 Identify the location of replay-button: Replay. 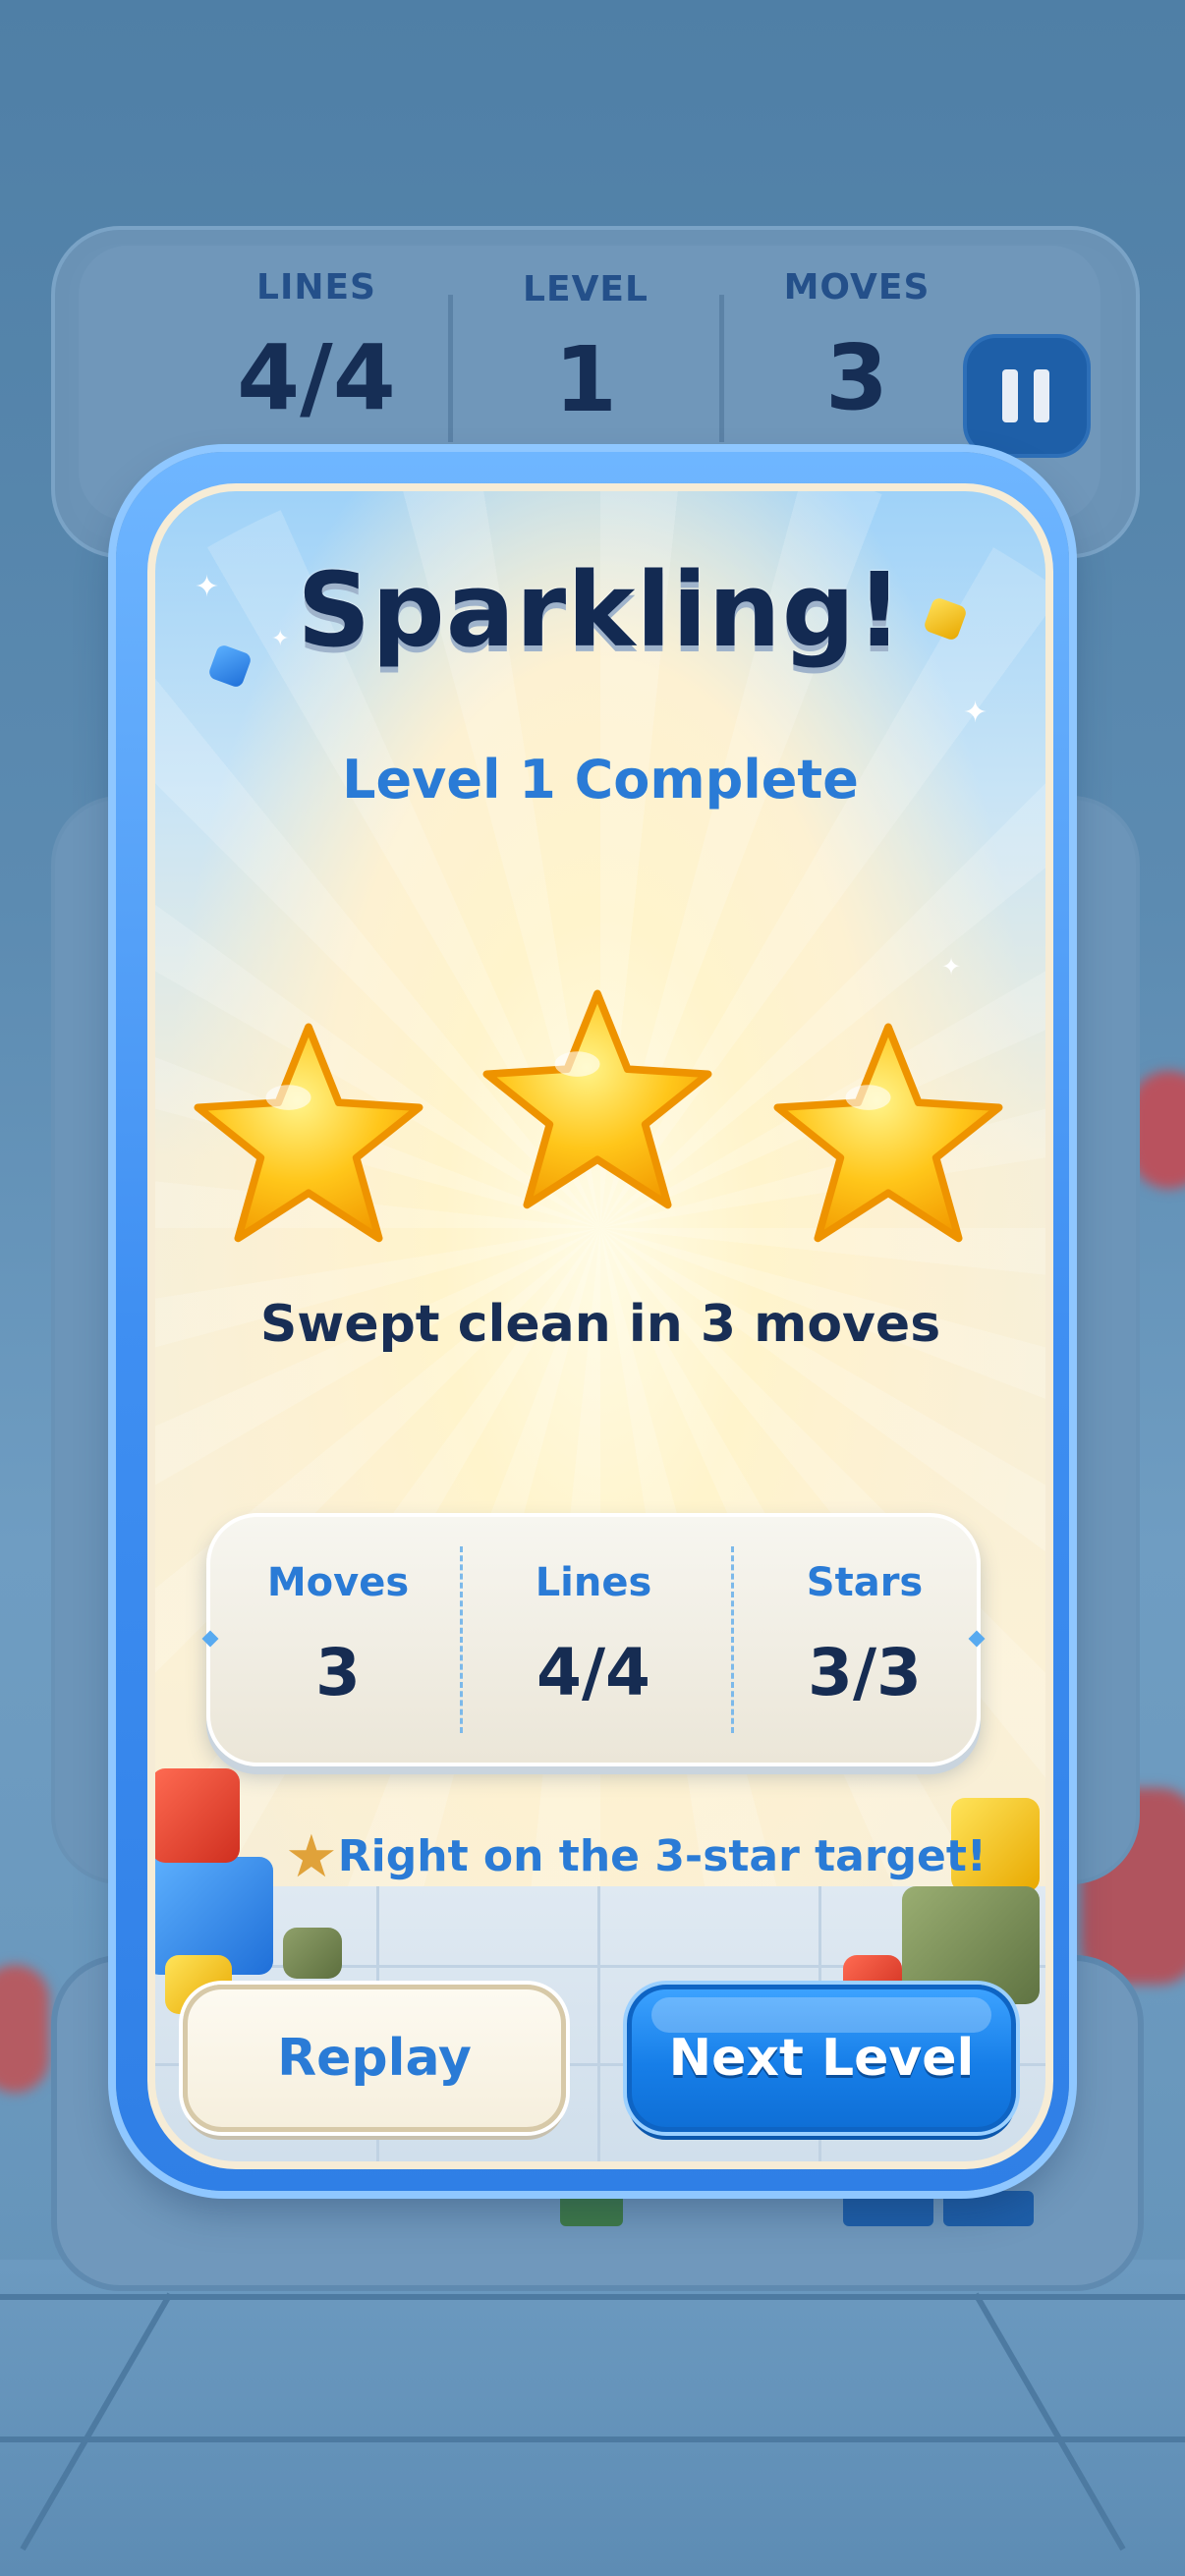
(375, 2058).